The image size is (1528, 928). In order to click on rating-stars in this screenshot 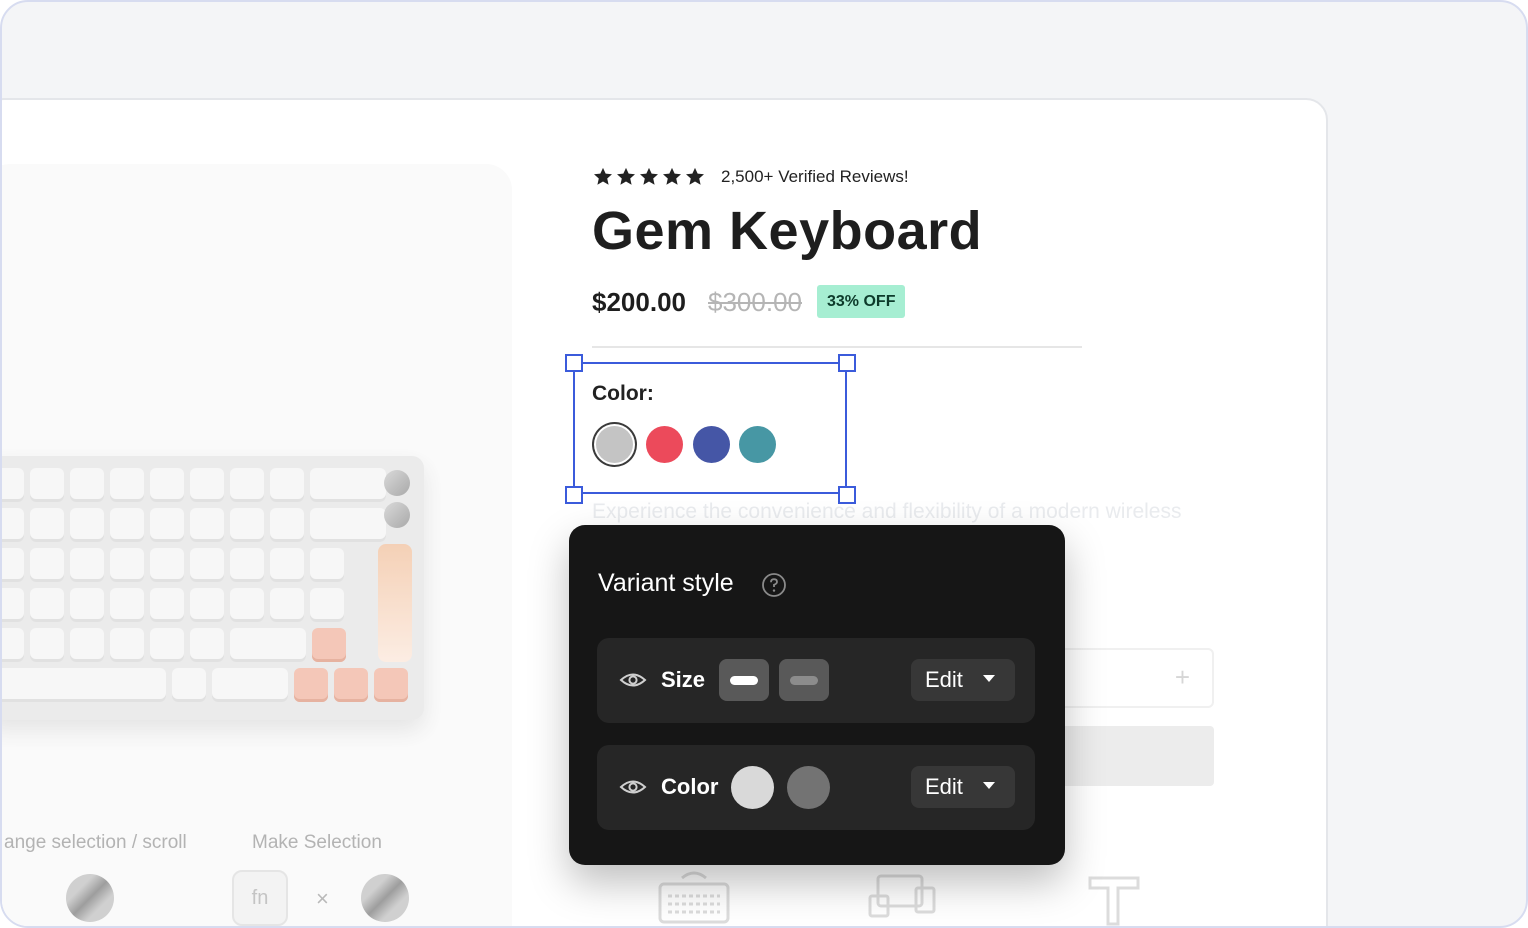, I will do `click(649, 177)`.